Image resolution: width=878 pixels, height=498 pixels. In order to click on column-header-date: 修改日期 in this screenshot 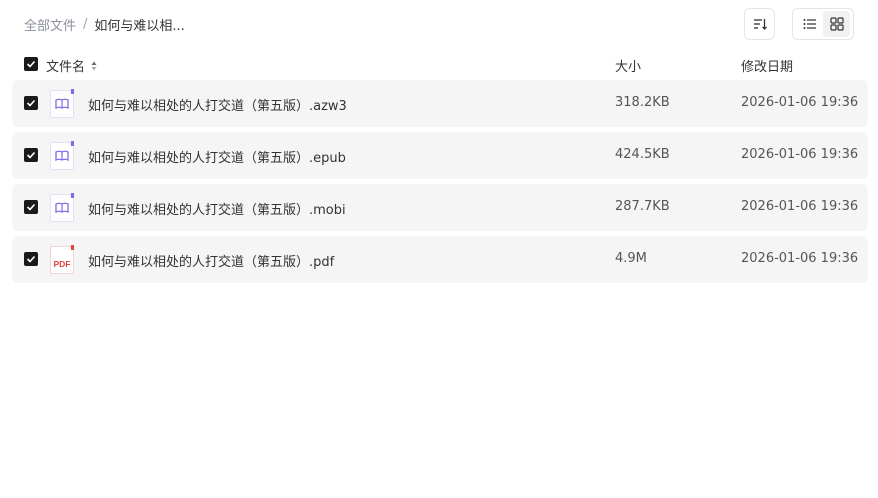, I will do `click(767, 65)`.